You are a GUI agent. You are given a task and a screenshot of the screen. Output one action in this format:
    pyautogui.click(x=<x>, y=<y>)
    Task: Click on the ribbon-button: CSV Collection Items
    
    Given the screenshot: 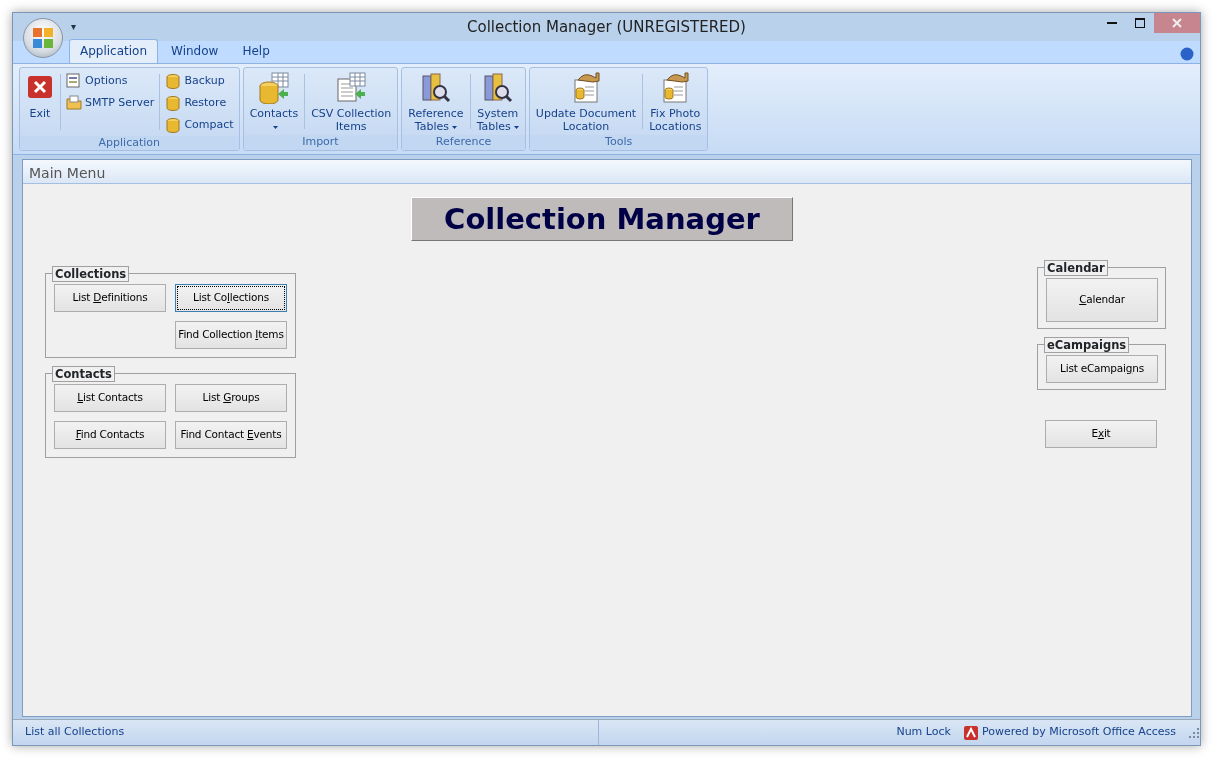 What is the action you would take?
    pyautogui.click(x=351, y=102)
    